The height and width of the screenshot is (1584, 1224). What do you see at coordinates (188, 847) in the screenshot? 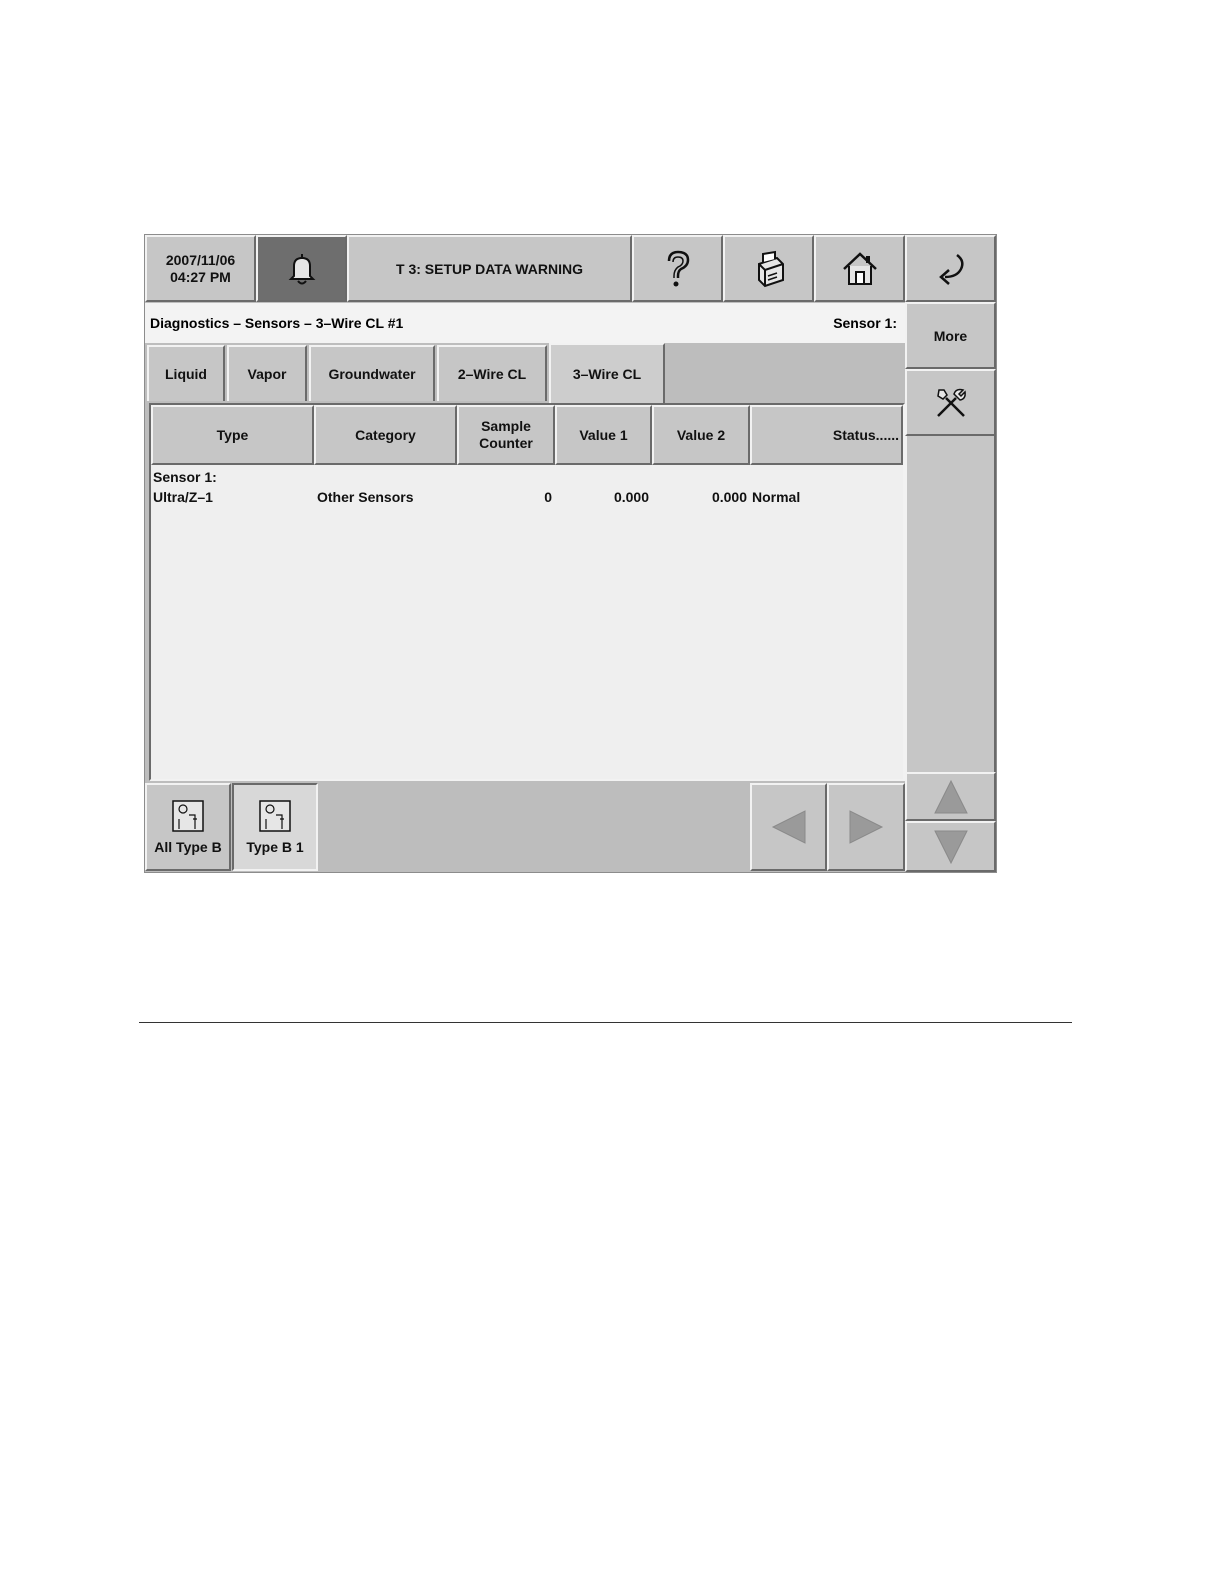
I see `all-type-b-label: All Type B` at bounding box center [188, 847].